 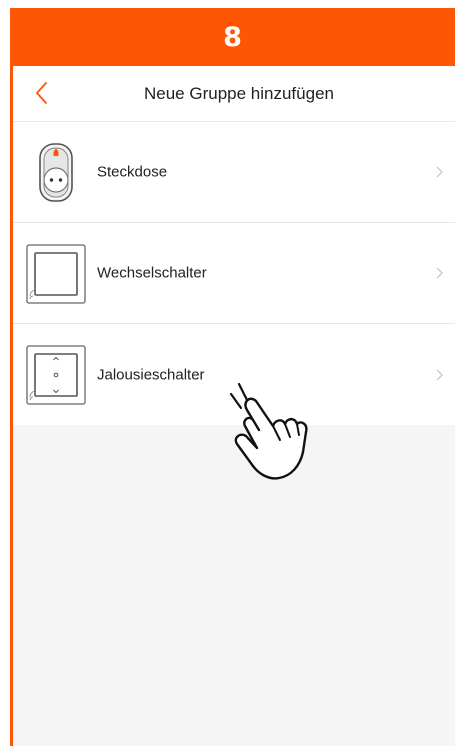 I want to click on back-button, so click(x=42, y=93).